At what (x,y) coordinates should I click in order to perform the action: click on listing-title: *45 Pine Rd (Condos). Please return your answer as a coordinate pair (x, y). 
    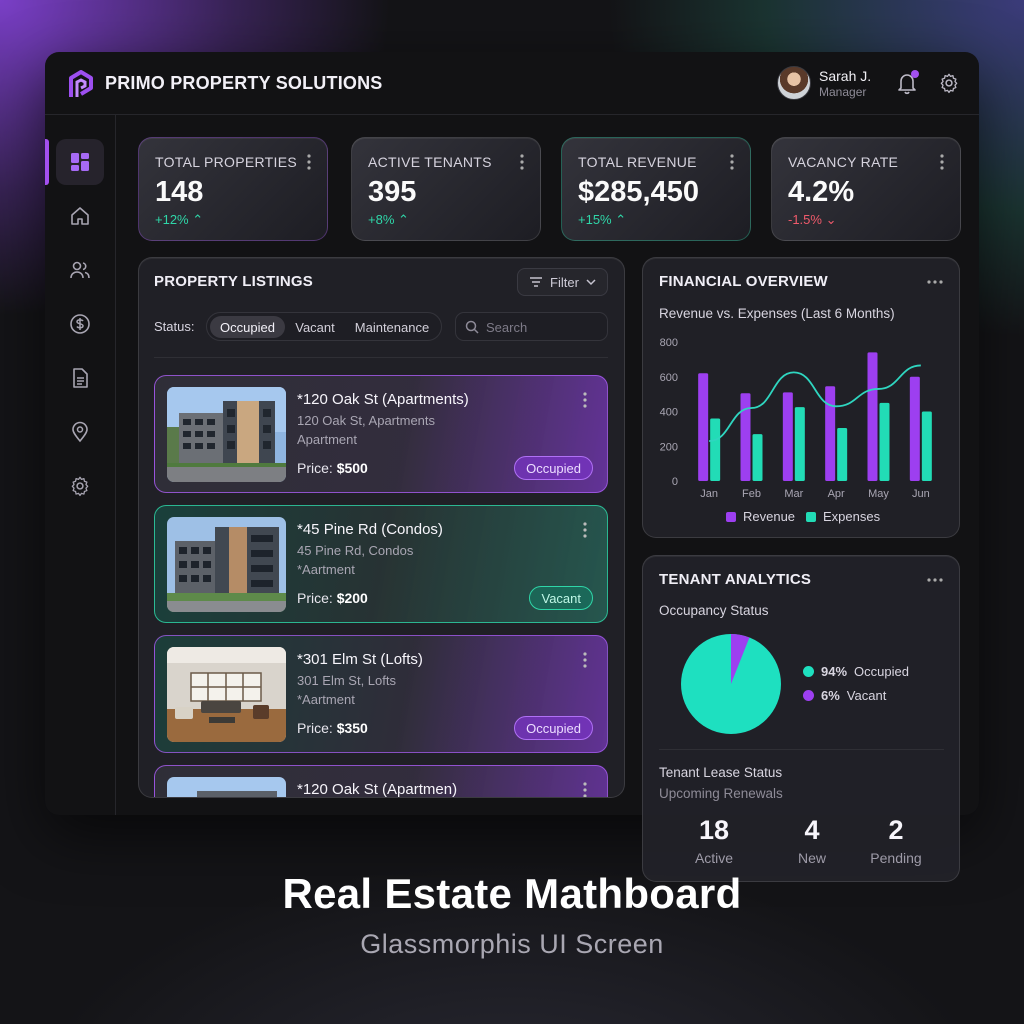
    Looking at the image, I should click on (370, 529).